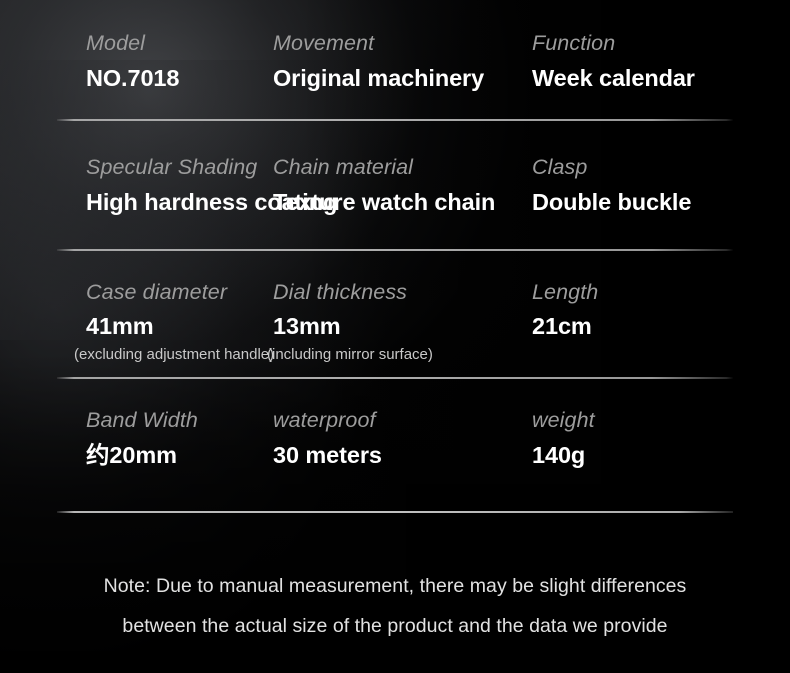 Image resolution: width=790 pixels, height=673 pixels. I want to click on spec-value: 约20mm, so click(131, 455).